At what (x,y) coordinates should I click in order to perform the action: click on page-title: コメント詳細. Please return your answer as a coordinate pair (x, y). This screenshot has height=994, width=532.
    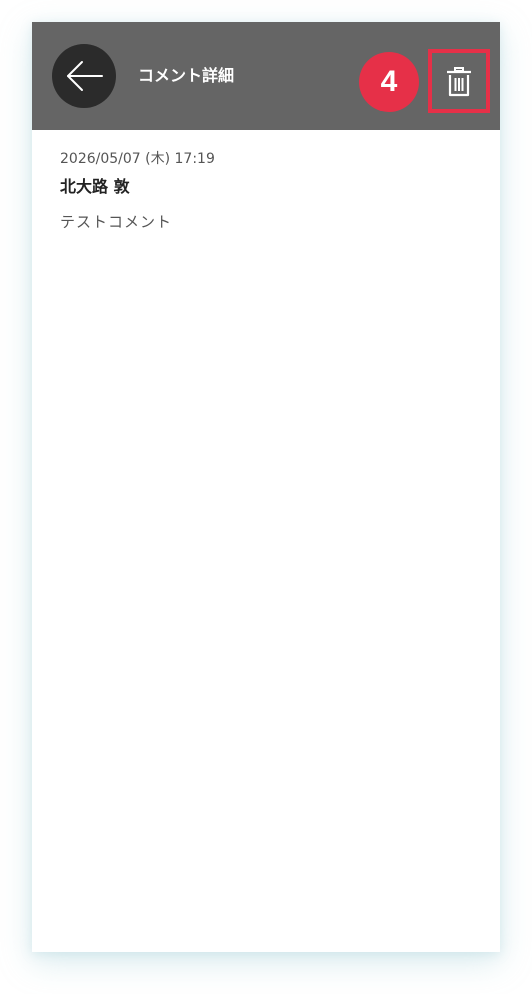
    Looking at the image, I should click on (186, 75).